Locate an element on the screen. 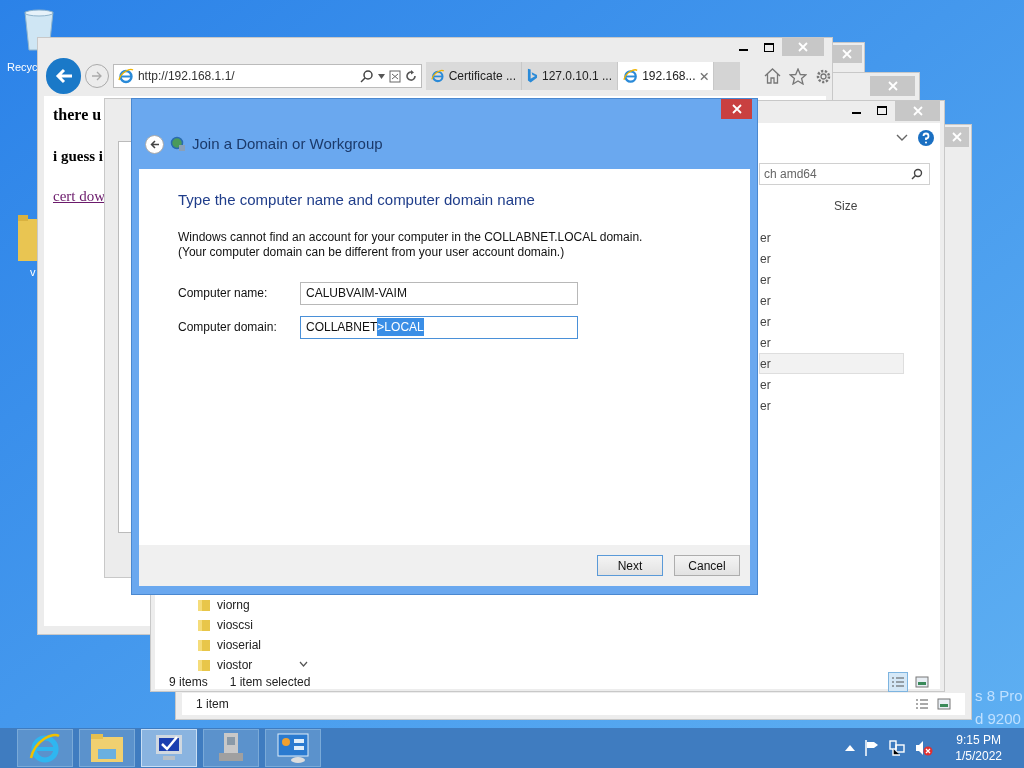 The width and height of the screenshot is (1024, 768). dialog-title: Join a Domain or Workgroup is located at coordinates (287, 143).